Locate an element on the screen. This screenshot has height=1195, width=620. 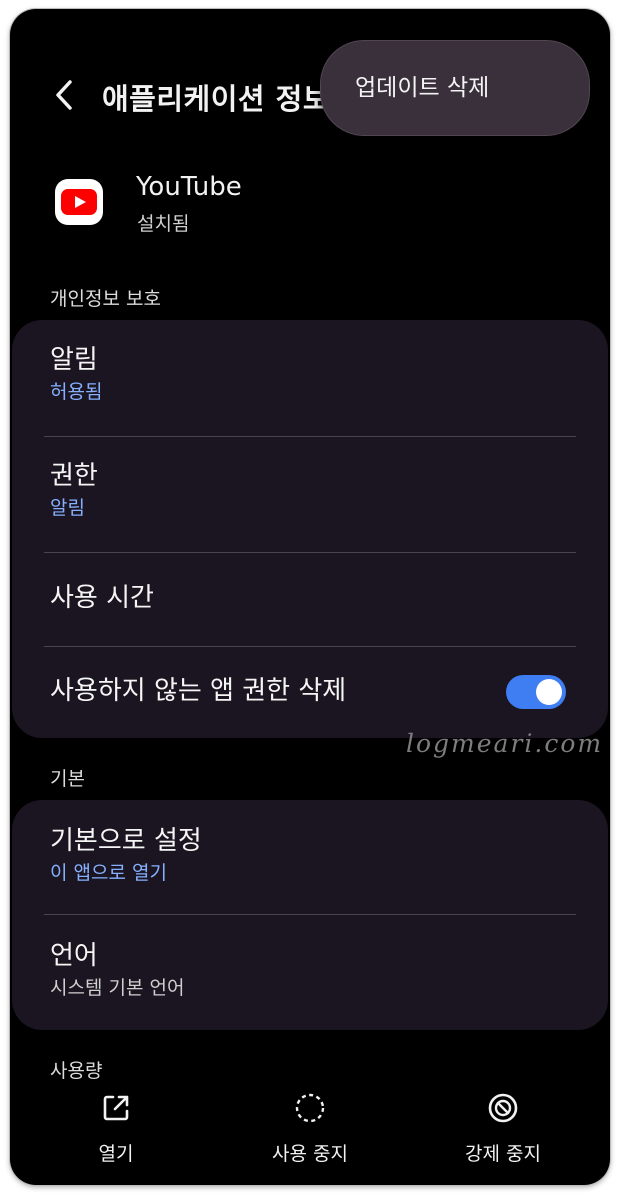
disable-app-label: 사용 중지 is located at coordinates (310, 1154).